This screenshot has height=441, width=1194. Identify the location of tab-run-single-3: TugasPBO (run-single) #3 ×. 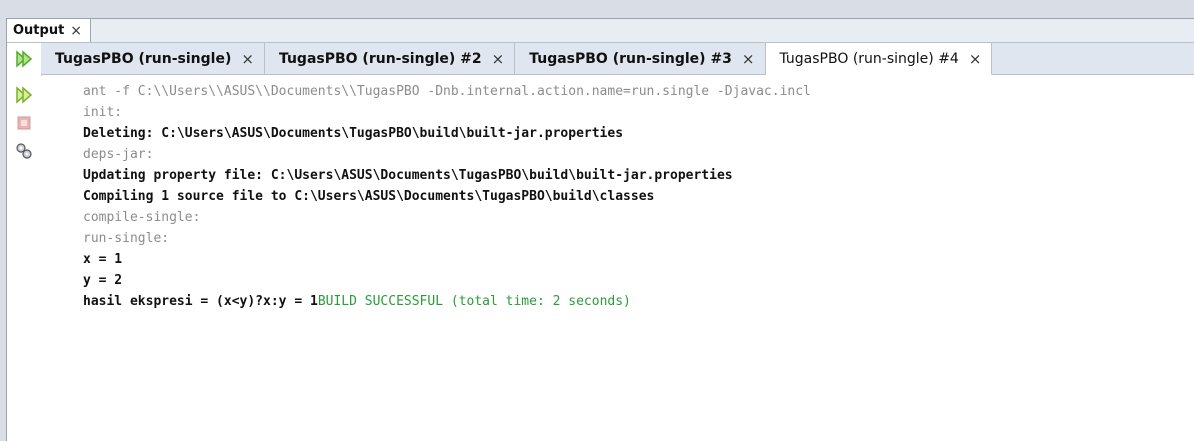
(640, 58).